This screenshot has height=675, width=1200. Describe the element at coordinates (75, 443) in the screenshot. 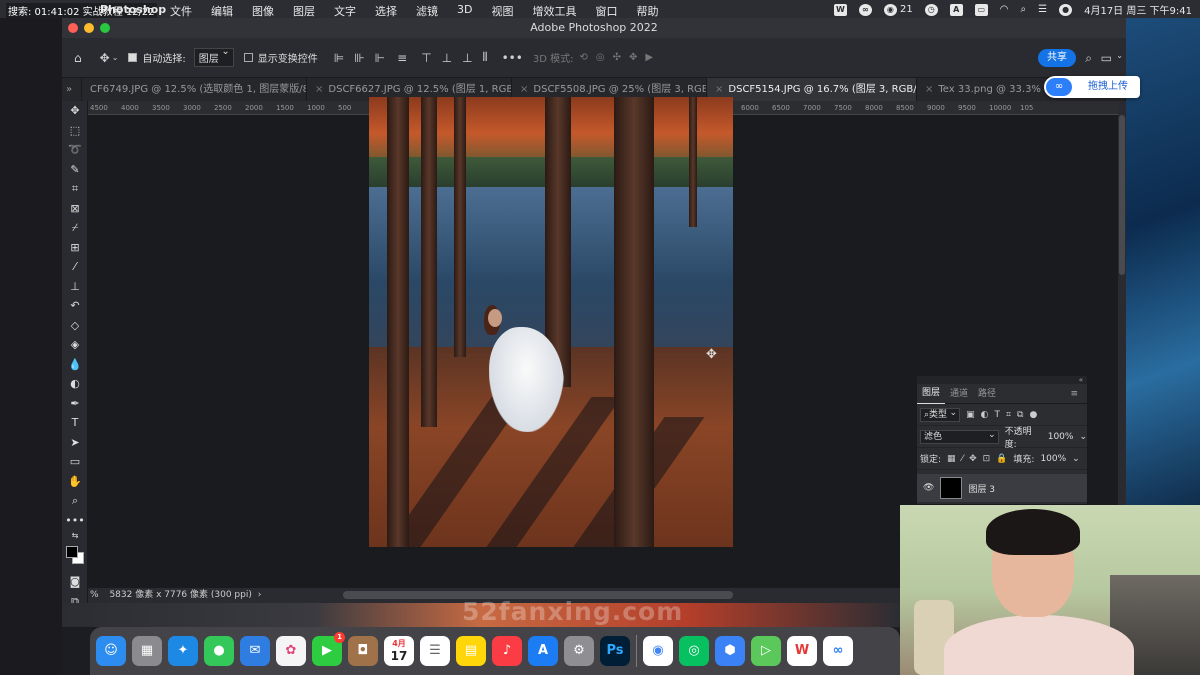

I see `path-select-tool-icon: ➤` at that location.